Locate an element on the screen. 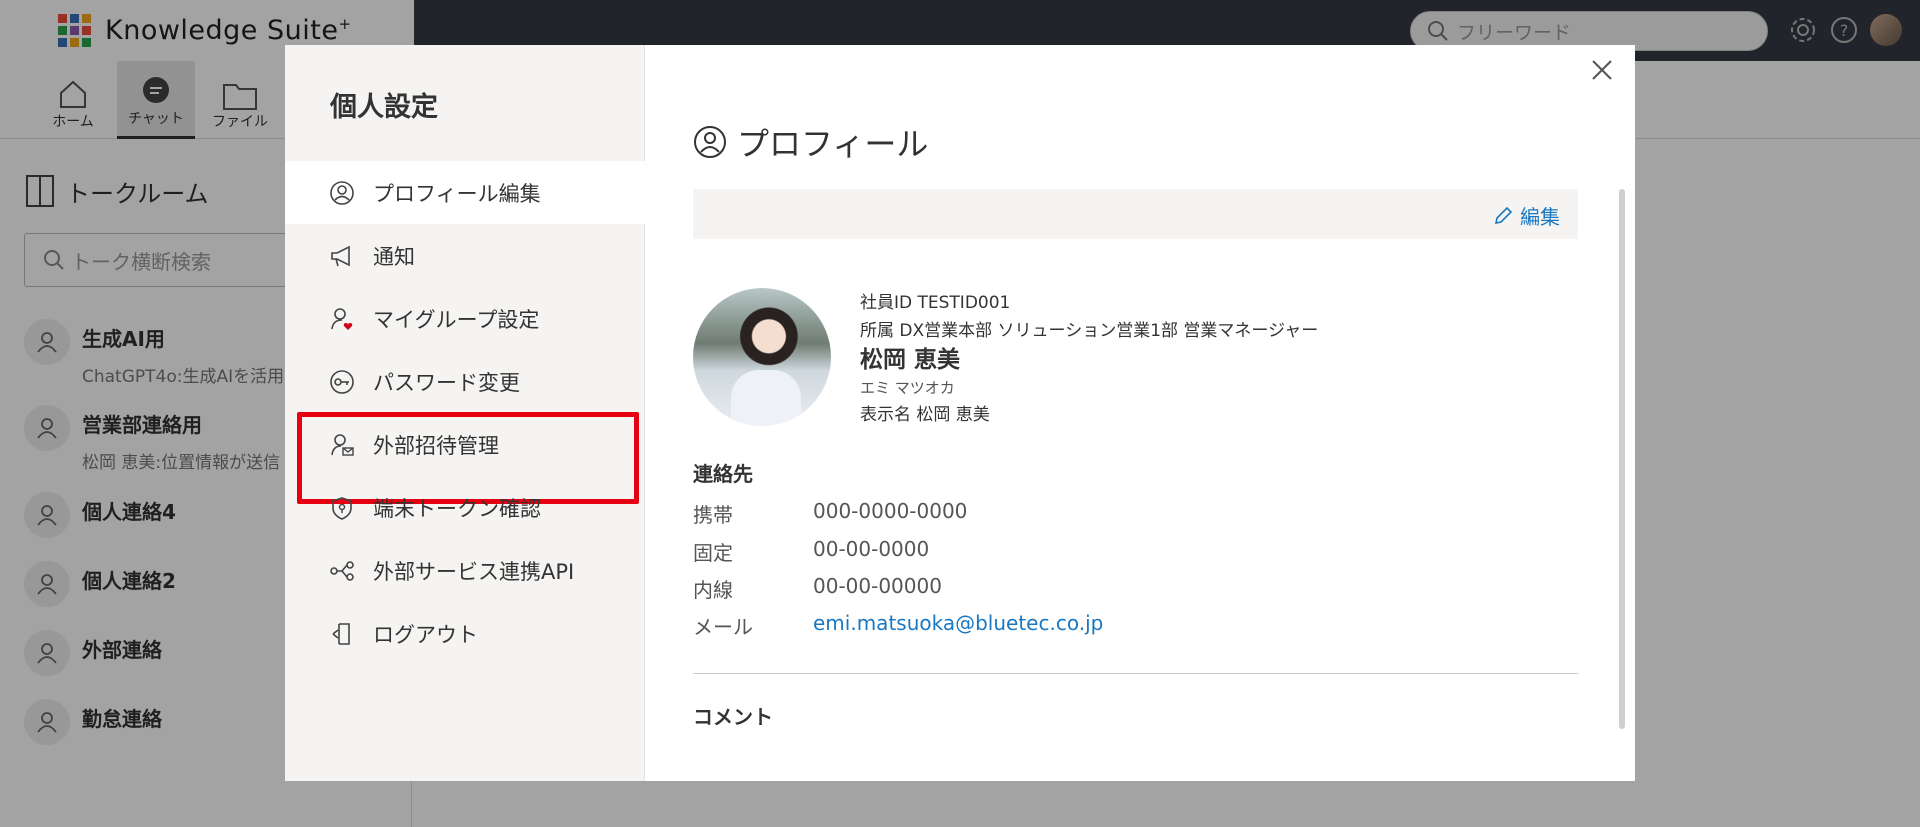 This screenshot has height=827, width=1920. edit-button: 編集 is located at coordinates (1526, 215).